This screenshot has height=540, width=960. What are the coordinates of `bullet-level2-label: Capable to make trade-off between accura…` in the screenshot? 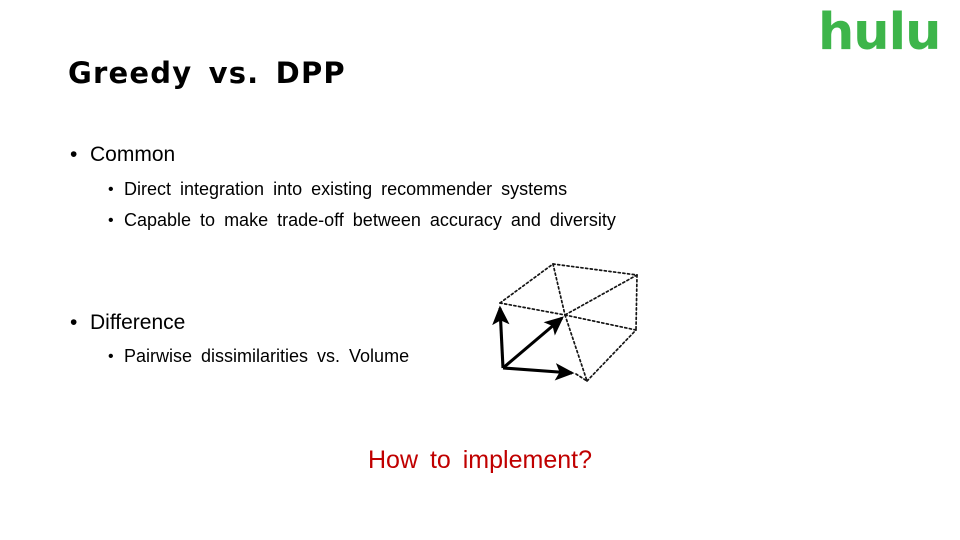 It's located at (370, 220).